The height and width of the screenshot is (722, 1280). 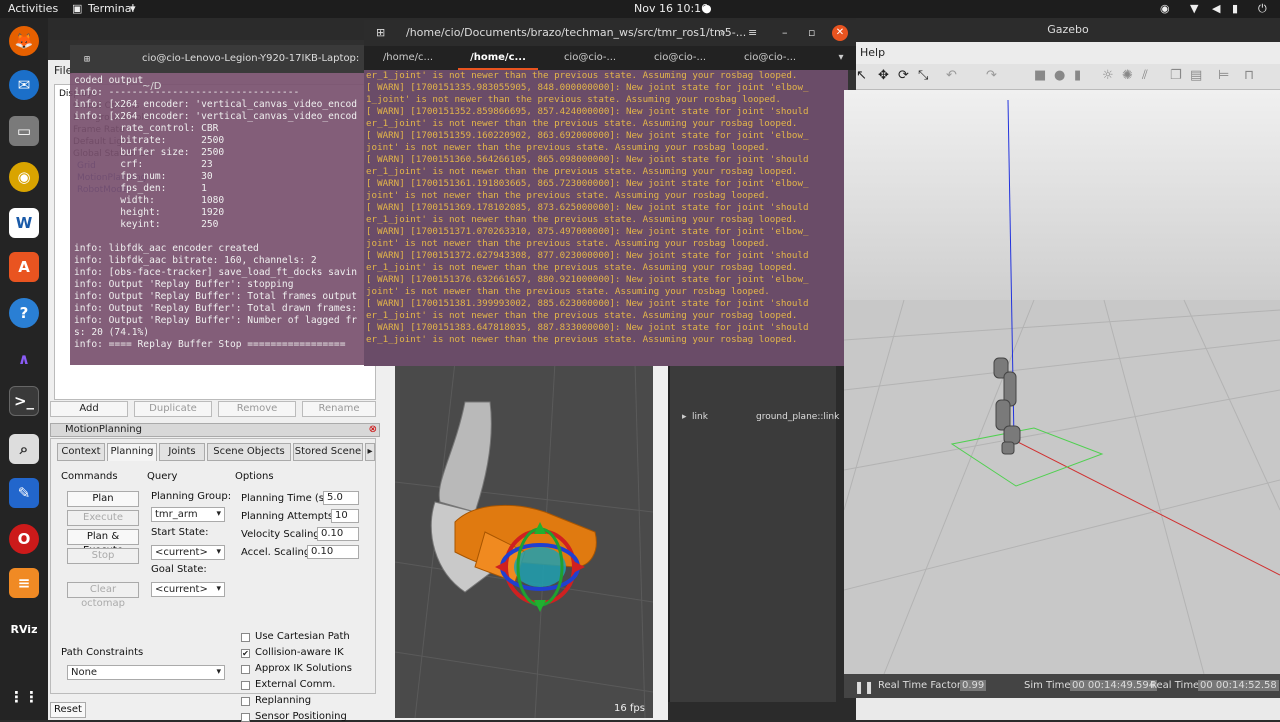 What do you see at coordinates (1077, 75) in the screenshot?
I see `cylinder-icon: ▮` at bounding box center [1077, 75].